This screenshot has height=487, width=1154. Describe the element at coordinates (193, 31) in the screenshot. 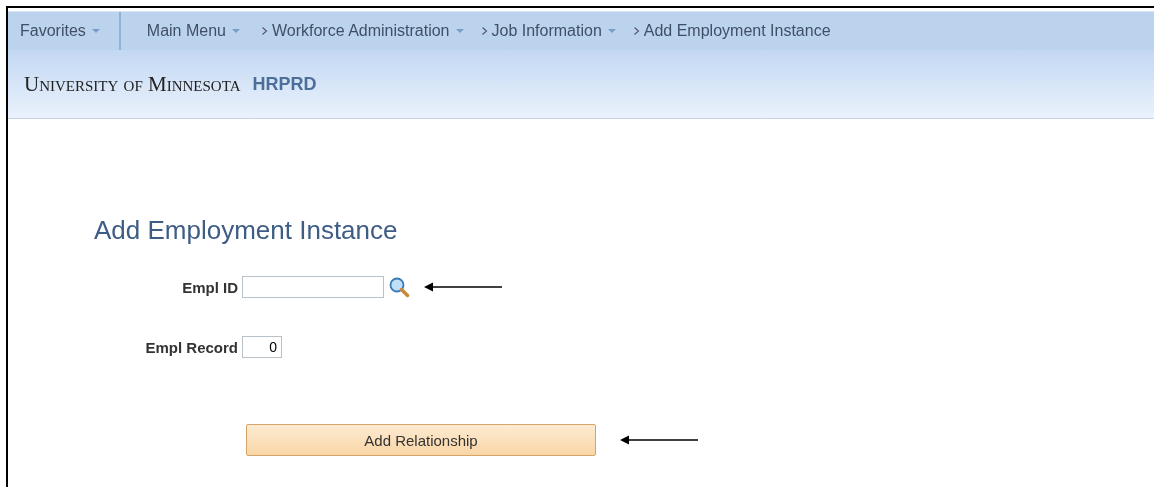

I see `main-menu: Main Menu` at that location.